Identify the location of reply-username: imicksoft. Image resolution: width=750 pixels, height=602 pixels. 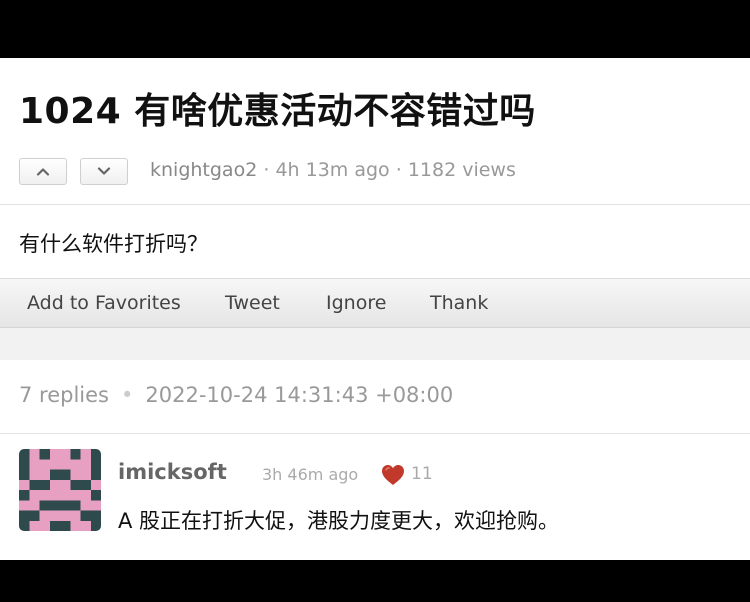
(172, 472).